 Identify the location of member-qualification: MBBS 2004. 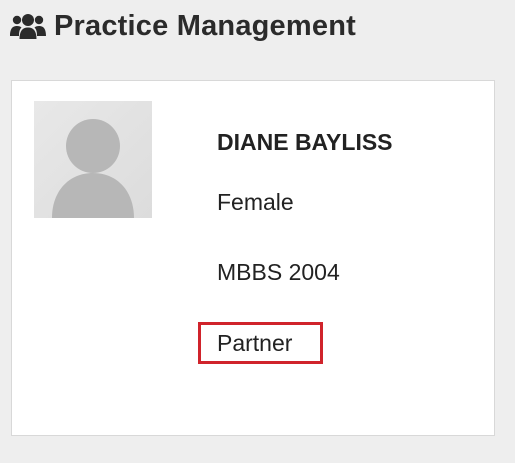
(278, 272).